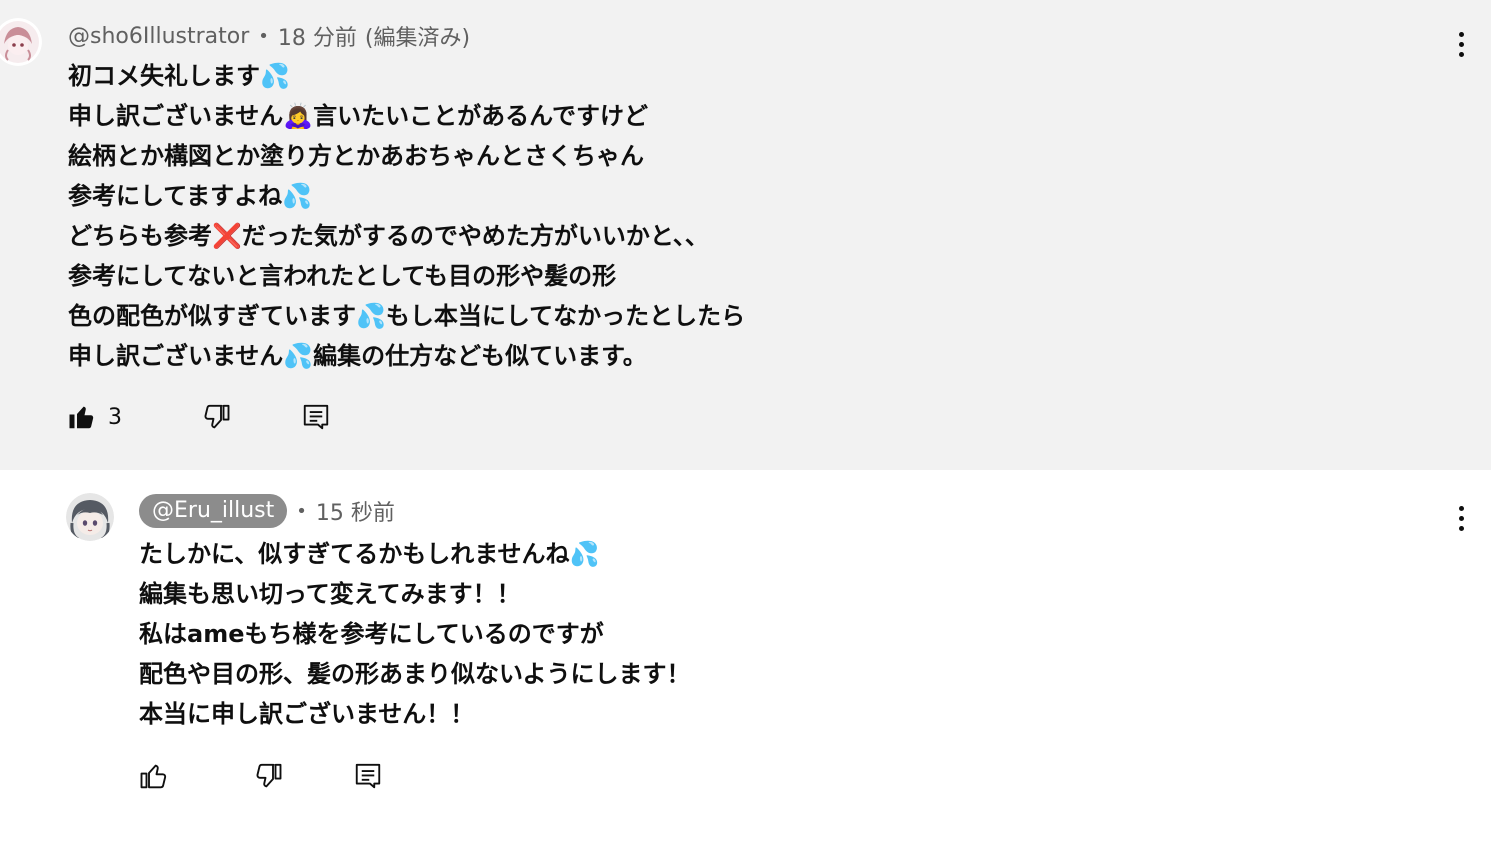 This screenshot has height=850, width=1491. I want to click on comment-line: たしかに、似すぎてるかもしれませんね💦, so click(369, 554).